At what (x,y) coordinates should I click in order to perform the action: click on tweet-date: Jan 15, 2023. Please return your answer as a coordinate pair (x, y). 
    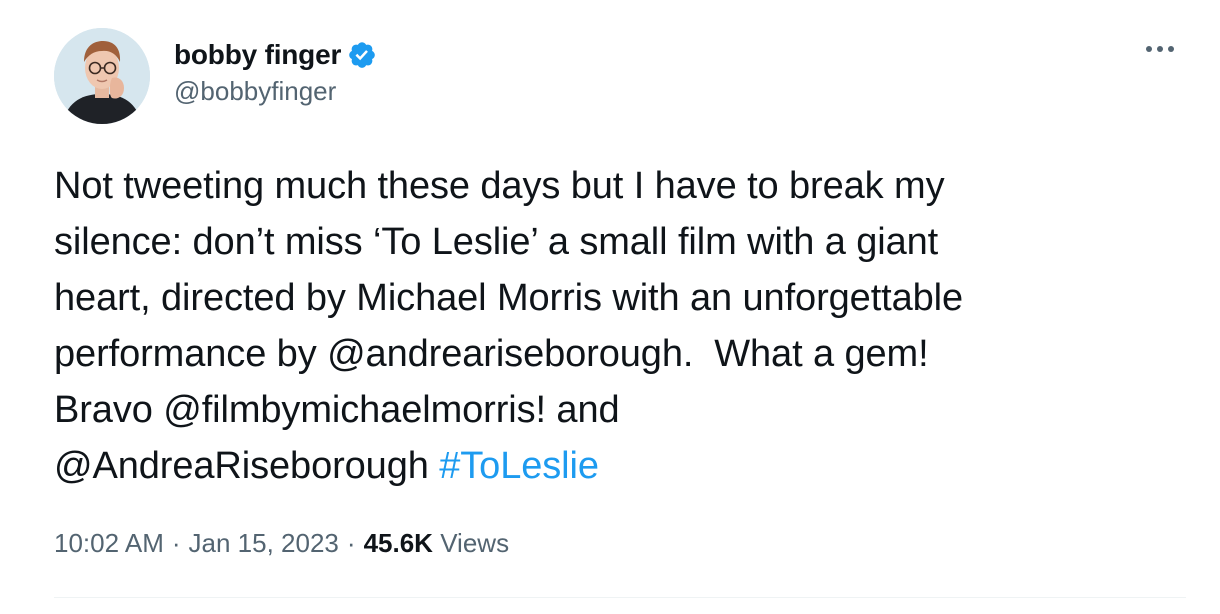
    Looking at the image, I should click on (264, 543).